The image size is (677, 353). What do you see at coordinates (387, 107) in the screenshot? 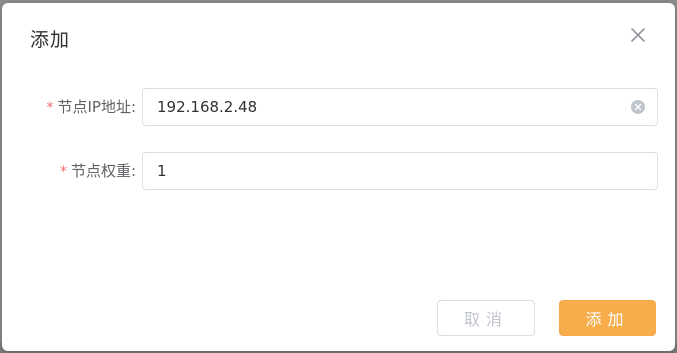
I see `ip-address-input` at bounding box center [387, 107].